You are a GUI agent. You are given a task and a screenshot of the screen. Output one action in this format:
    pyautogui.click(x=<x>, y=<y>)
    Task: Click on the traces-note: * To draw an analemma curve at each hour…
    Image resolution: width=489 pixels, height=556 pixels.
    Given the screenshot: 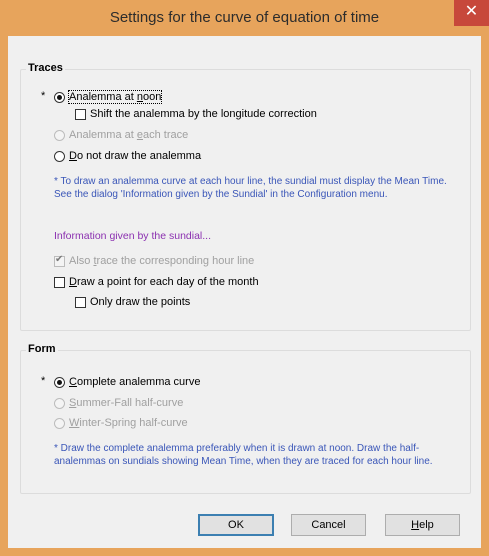 What is the action you would take?
    pyautogui.click(x=250, y=188)
    